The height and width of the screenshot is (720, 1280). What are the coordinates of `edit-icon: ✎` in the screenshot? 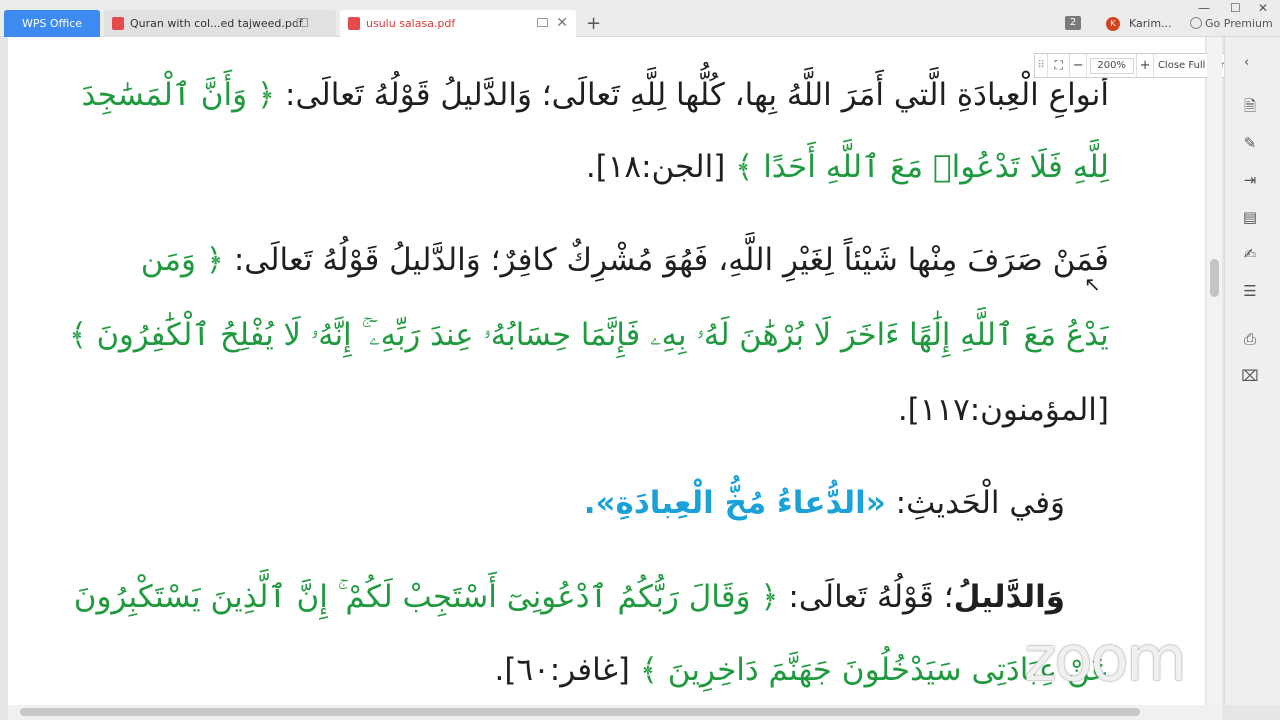 It's located at (1250, 143).